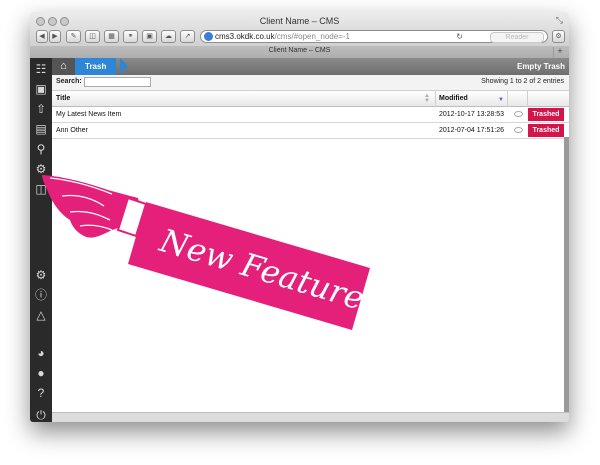 This screenshot has width=600, height=465. I want to click on search-icon: ⚲, so click(41, 149).